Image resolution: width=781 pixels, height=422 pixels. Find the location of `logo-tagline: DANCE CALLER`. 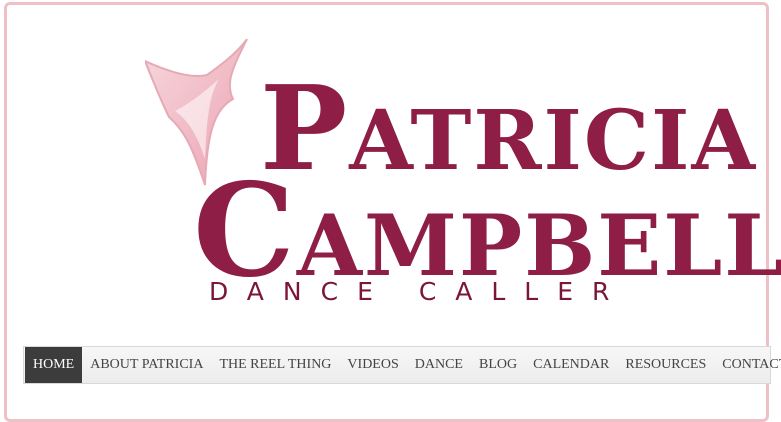

logo-tagline: DANCE CALLER is located at coordinates (419, 291).